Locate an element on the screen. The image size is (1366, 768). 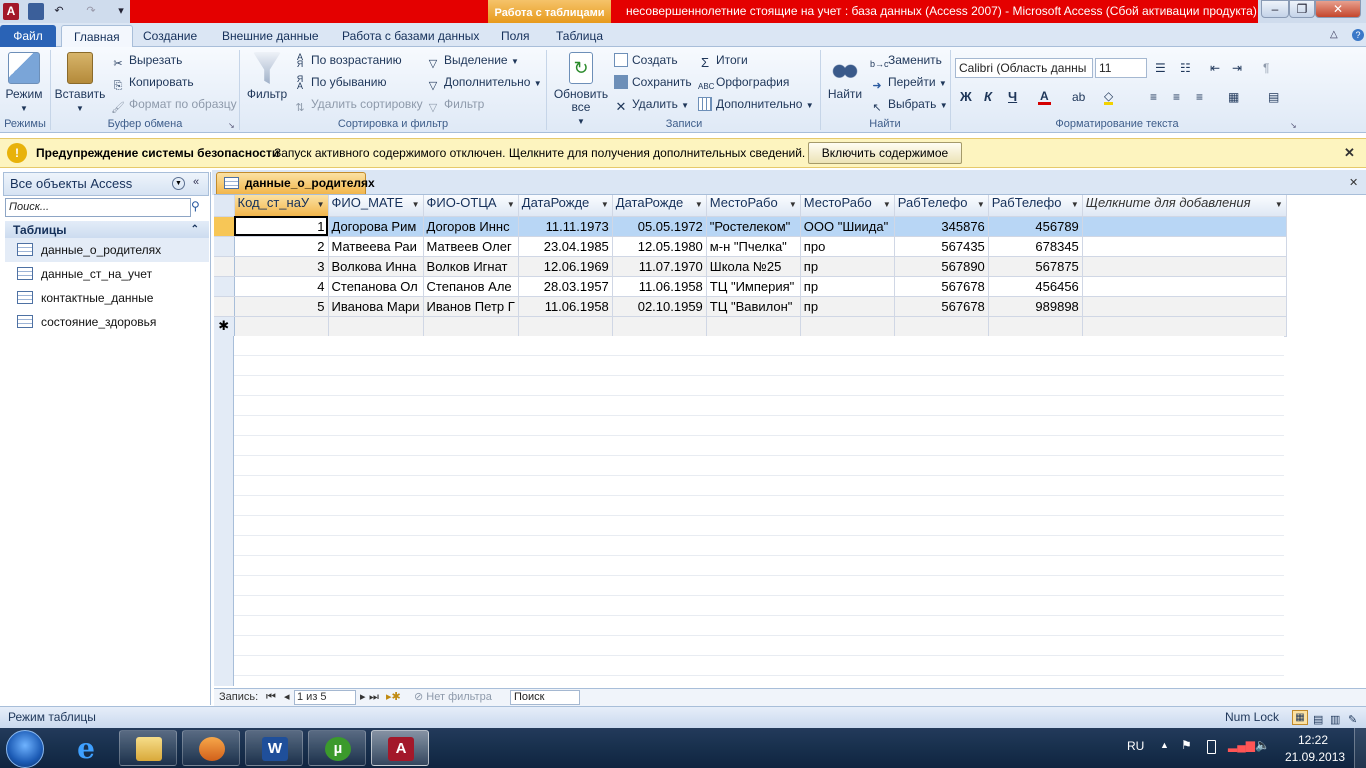
show-desktop-button is located at coordinates (1360, 748).